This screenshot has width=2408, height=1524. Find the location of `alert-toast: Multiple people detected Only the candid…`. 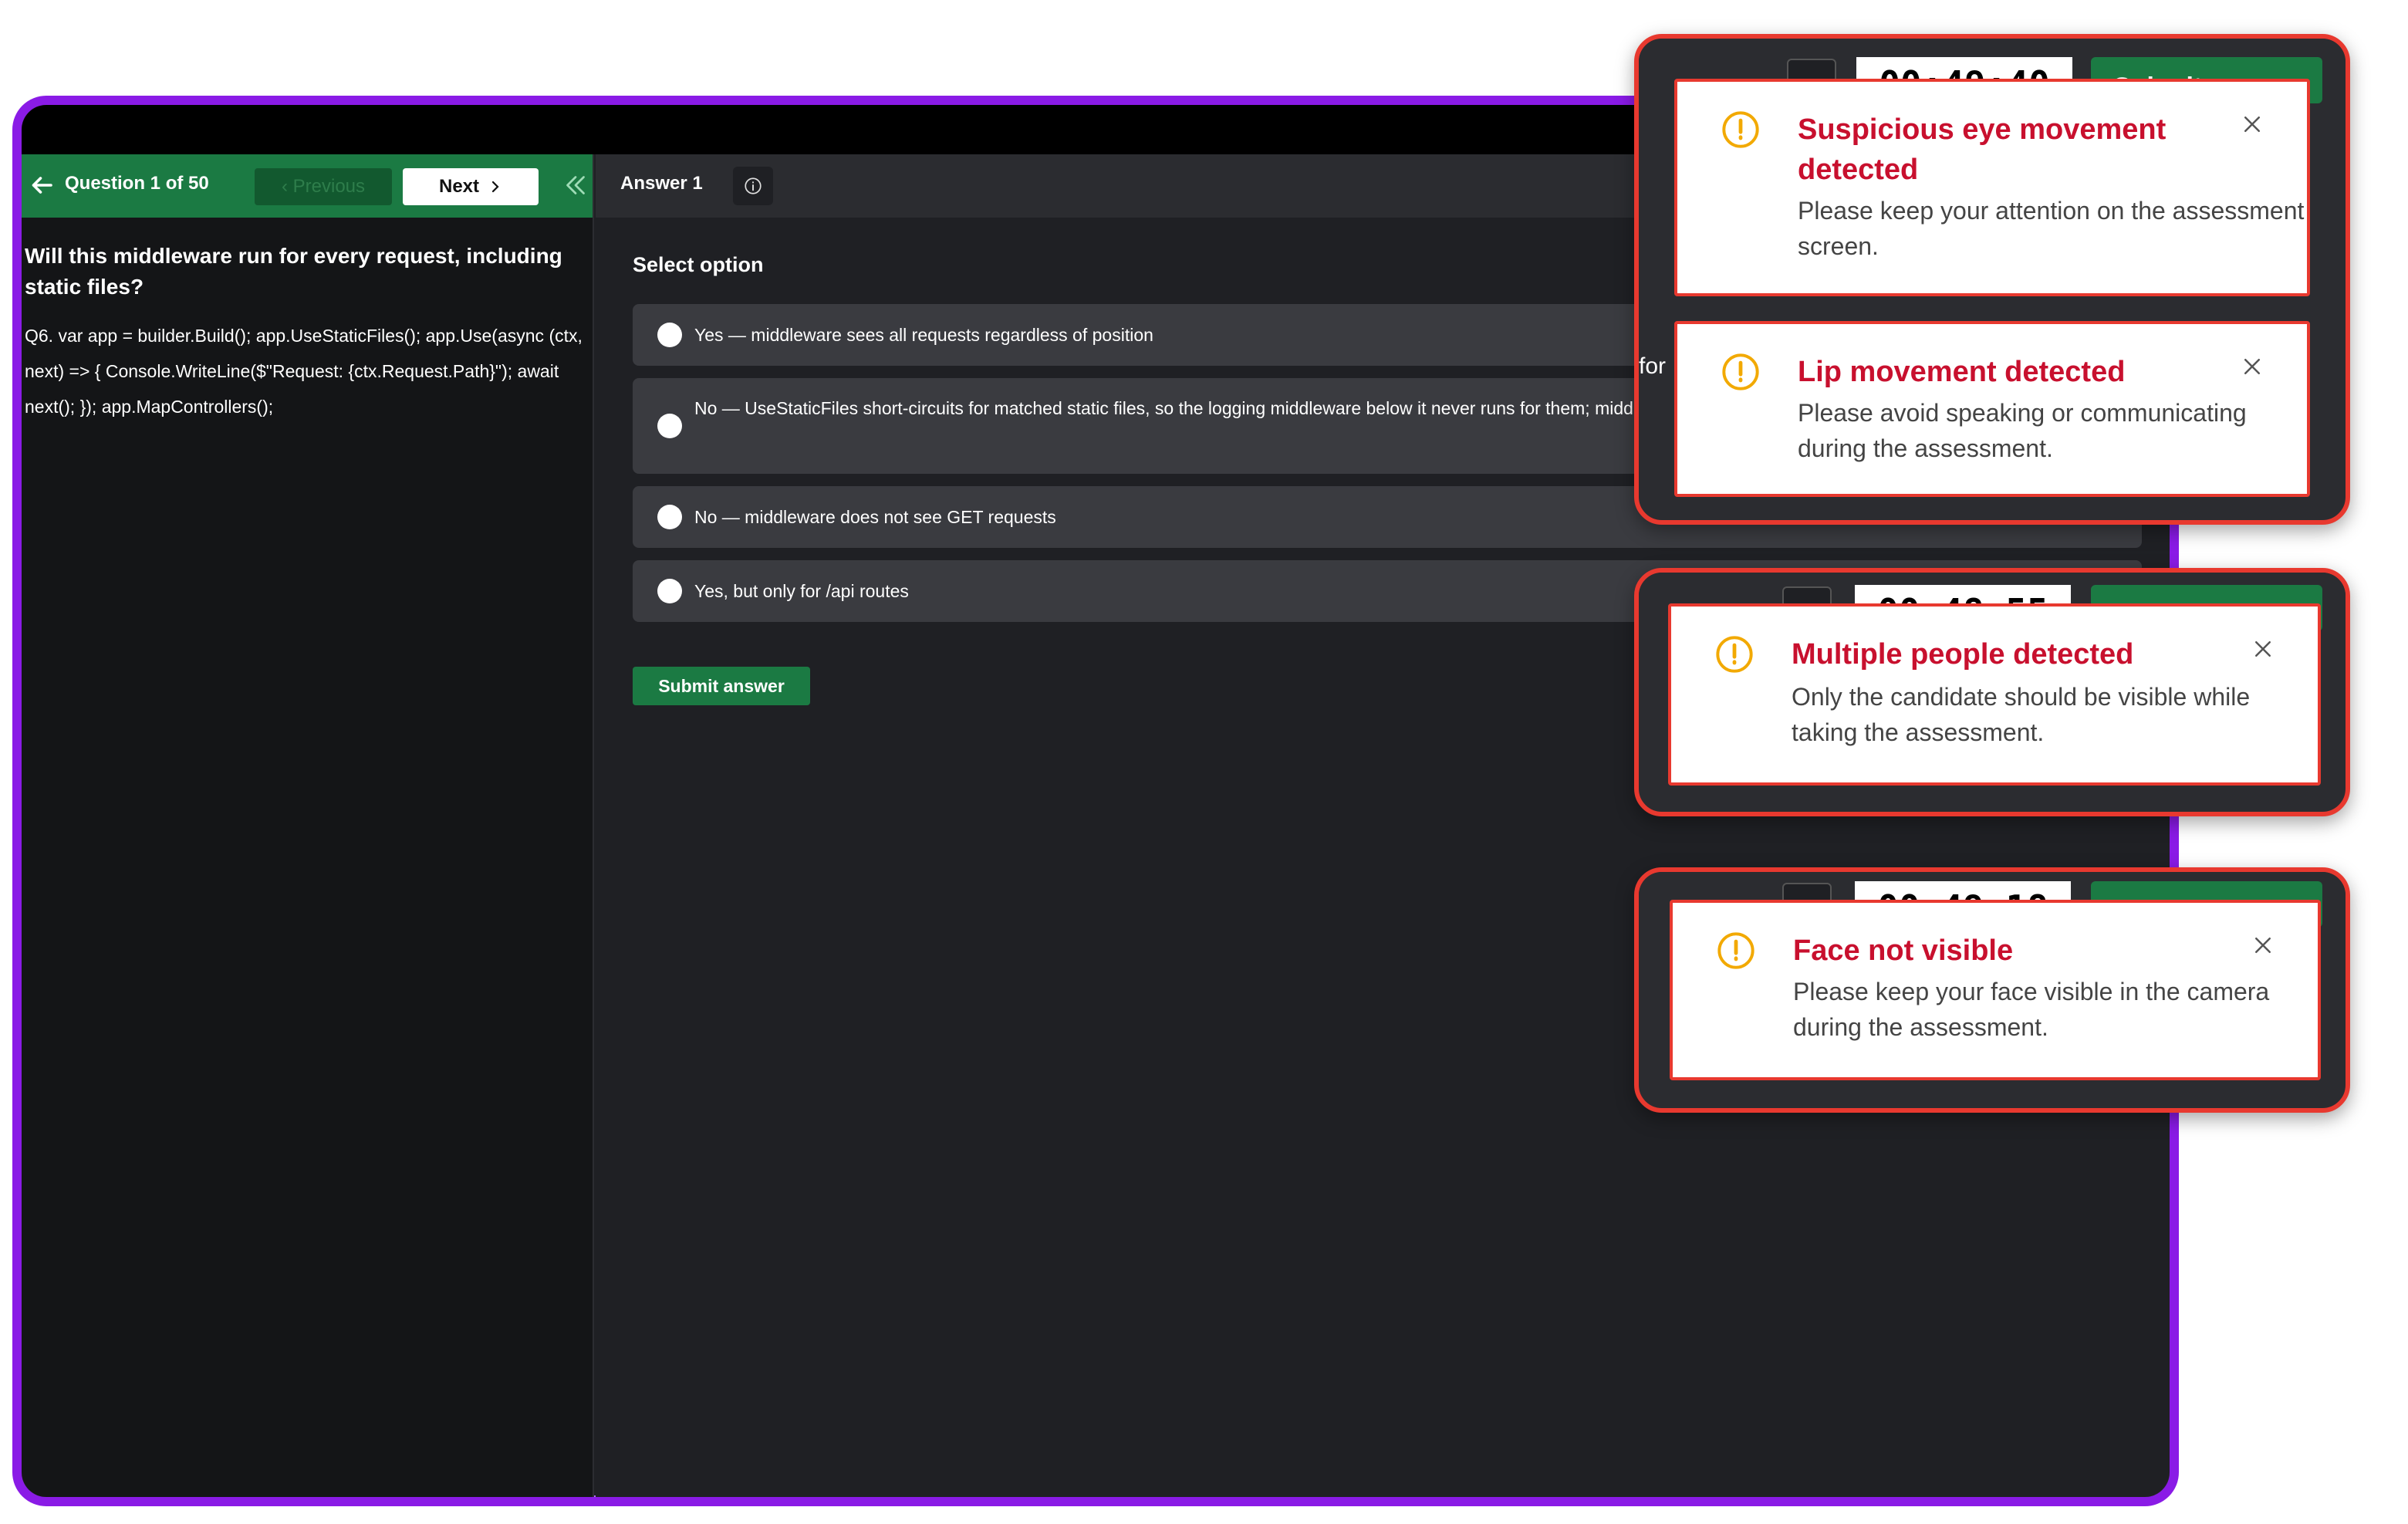

alert-toast: Multiple people detected Only the candid… is located at coordinates (1995, 694).